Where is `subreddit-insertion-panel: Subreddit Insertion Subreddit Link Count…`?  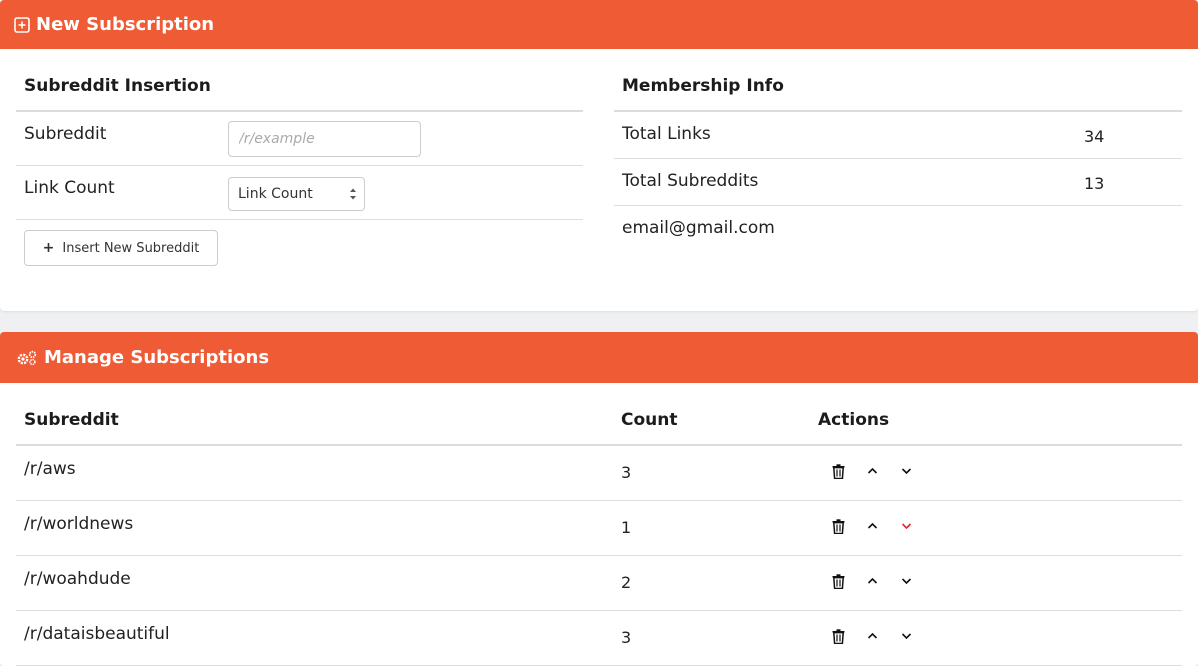
subreddit-insertion-panel: Subreddit Insertion Subreddit Link Count… is located at coordinates (299, 166).